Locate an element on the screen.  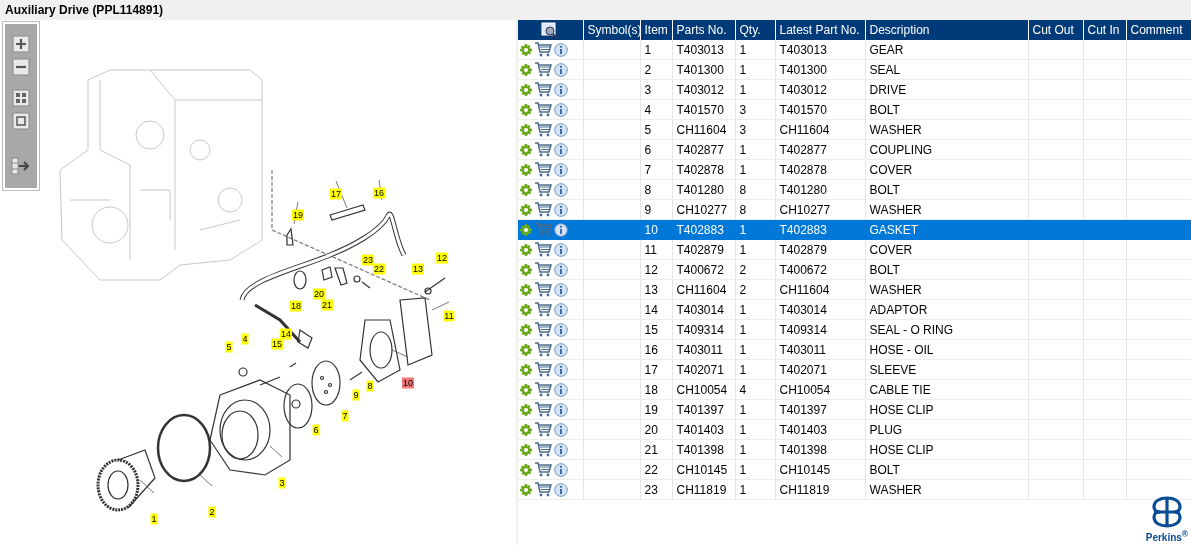
callout-number: 4 is located at coordinates (245, 339).